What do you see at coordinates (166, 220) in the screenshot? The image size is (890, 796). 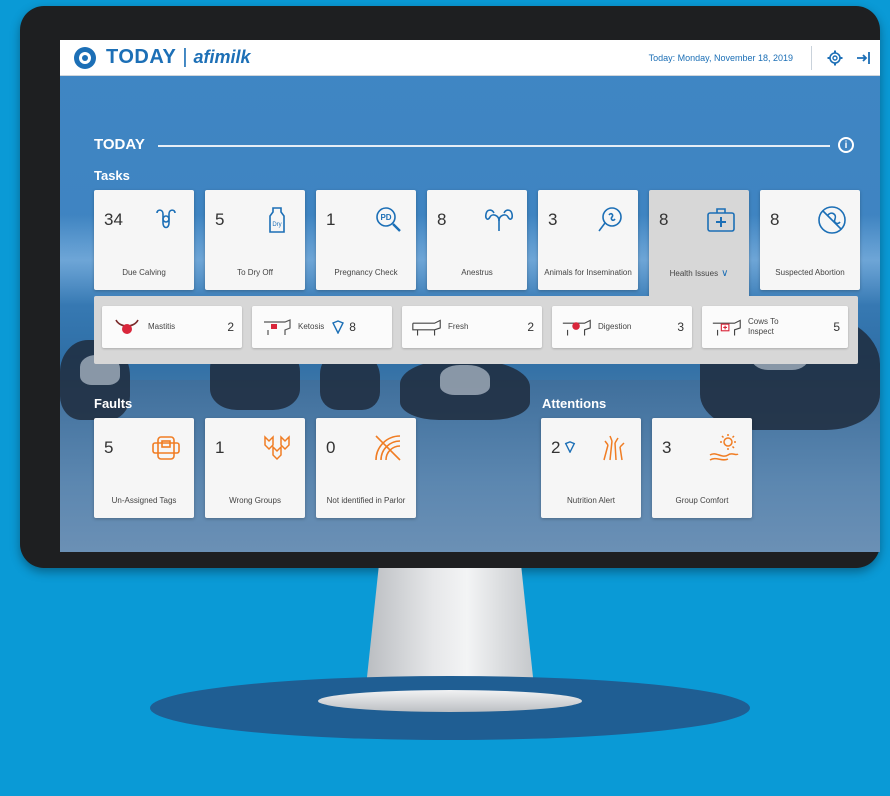 I see `uterus-icon` at bounding box center [166, 220].